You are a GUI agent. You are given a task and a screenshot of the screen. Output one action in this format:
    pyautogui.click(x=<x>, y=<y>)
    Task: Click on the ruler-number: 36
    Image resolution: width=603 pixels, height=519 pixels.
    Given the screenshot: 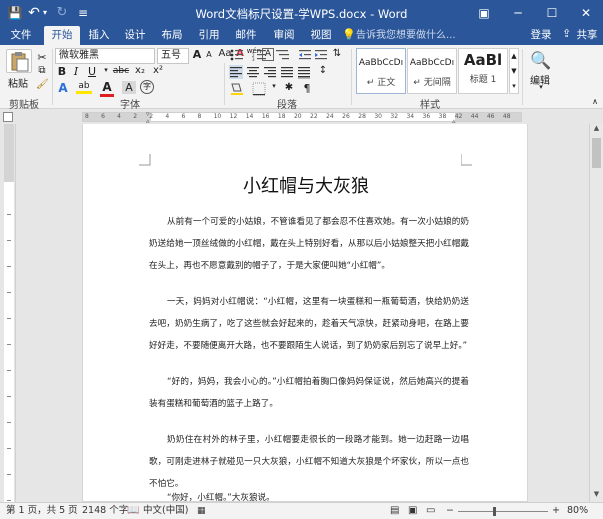 What is the action you would take?
    pyautogui.click(x=426, y=116)
    